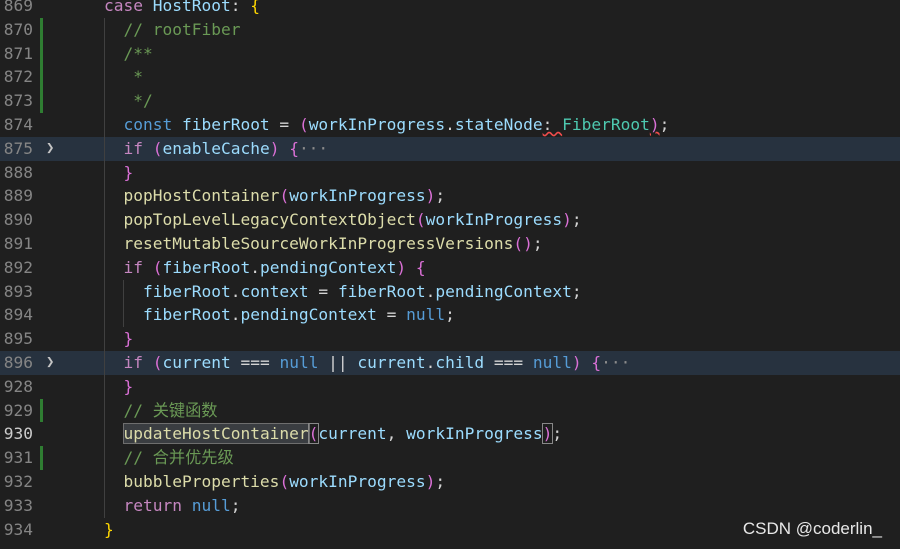 Image resolution: width=900 pixels, height=549 pixels. I want to click on line-number: 888, so click(18, 172).